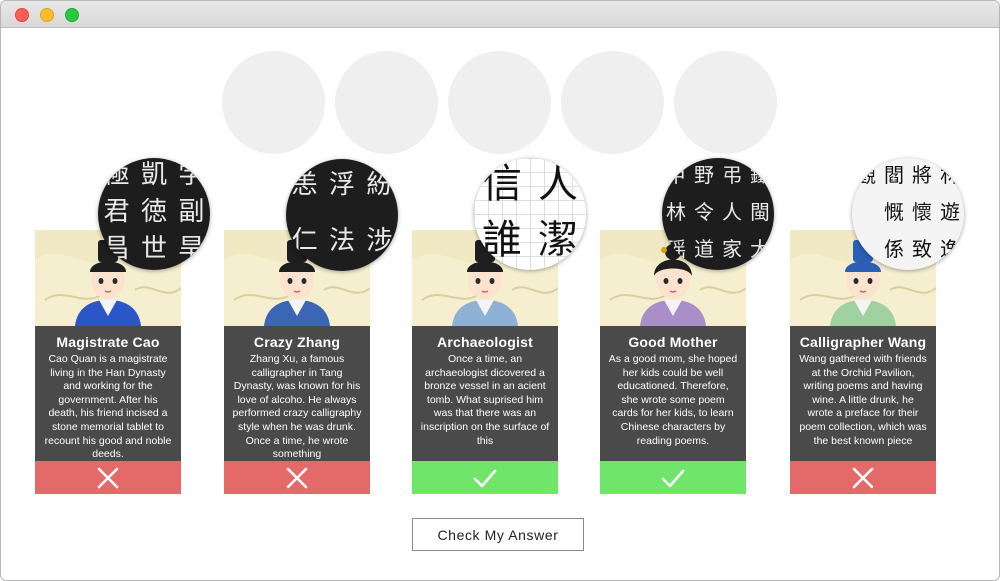 The height and width of the screenshot is (581, 1000). I want to click on card-title: Magistrate Cao, so click(108, 342).